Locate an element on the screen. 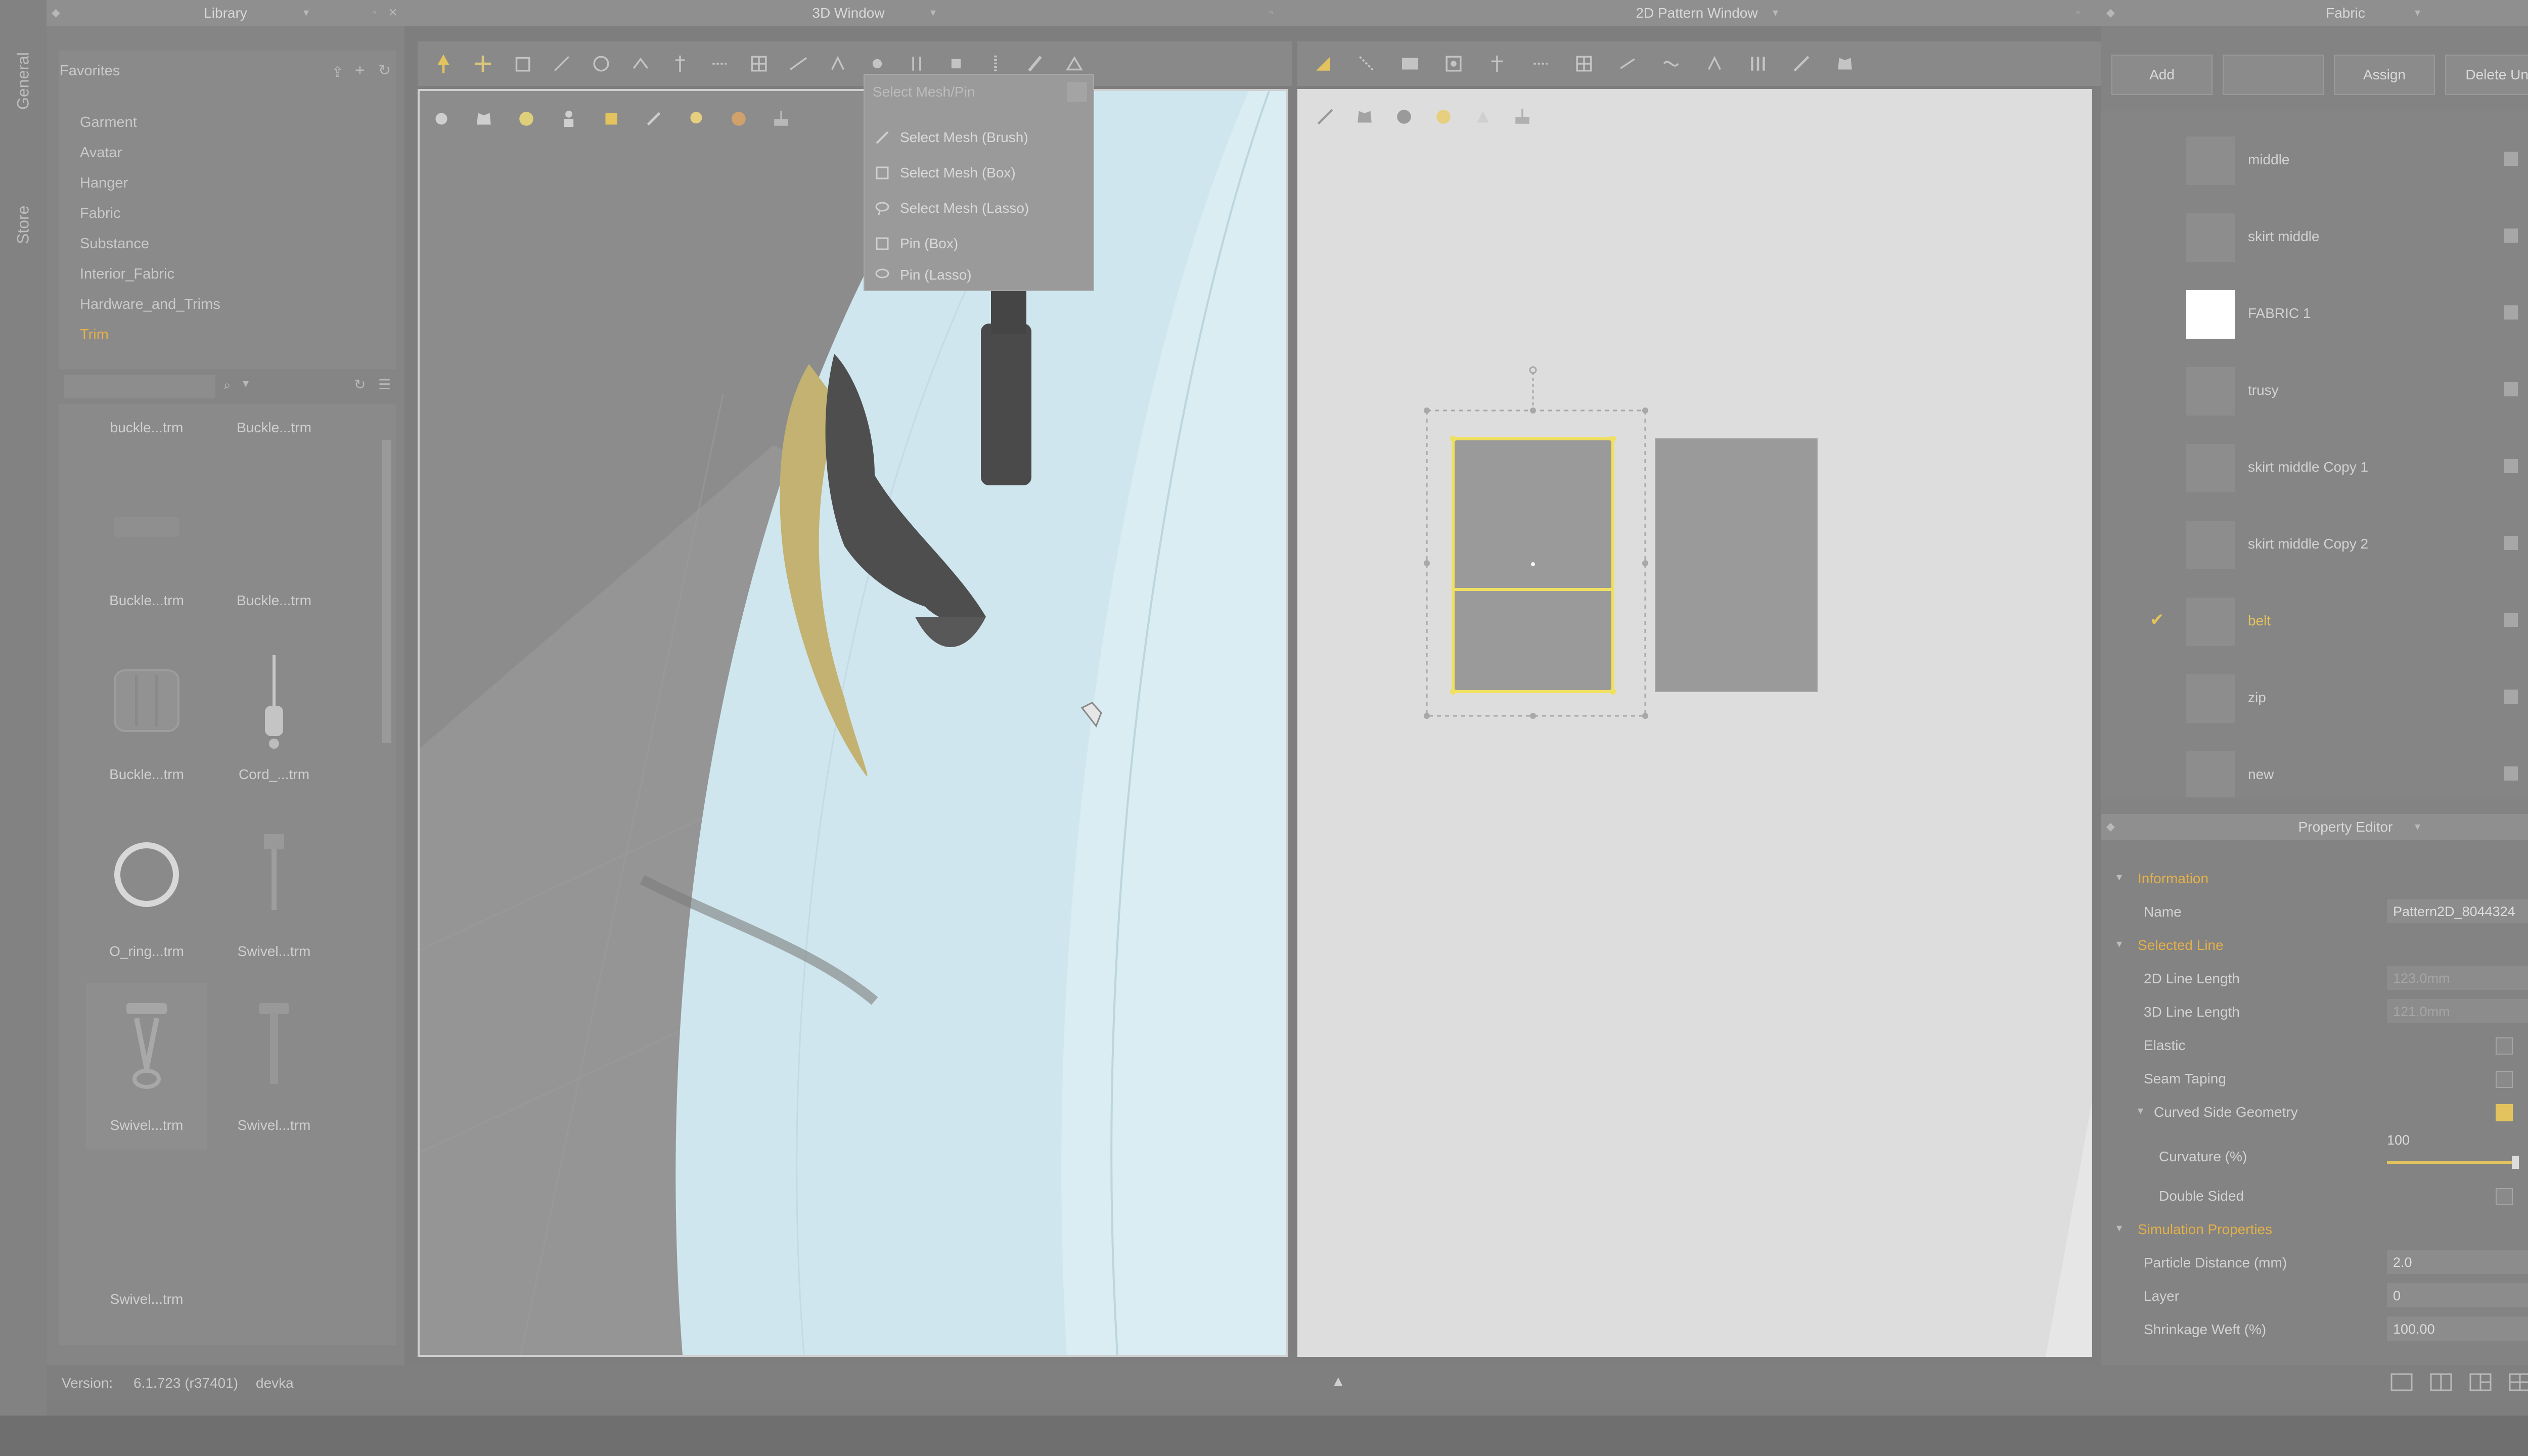  fabric-item: skirt middle is located at coordinates (2315, 236).